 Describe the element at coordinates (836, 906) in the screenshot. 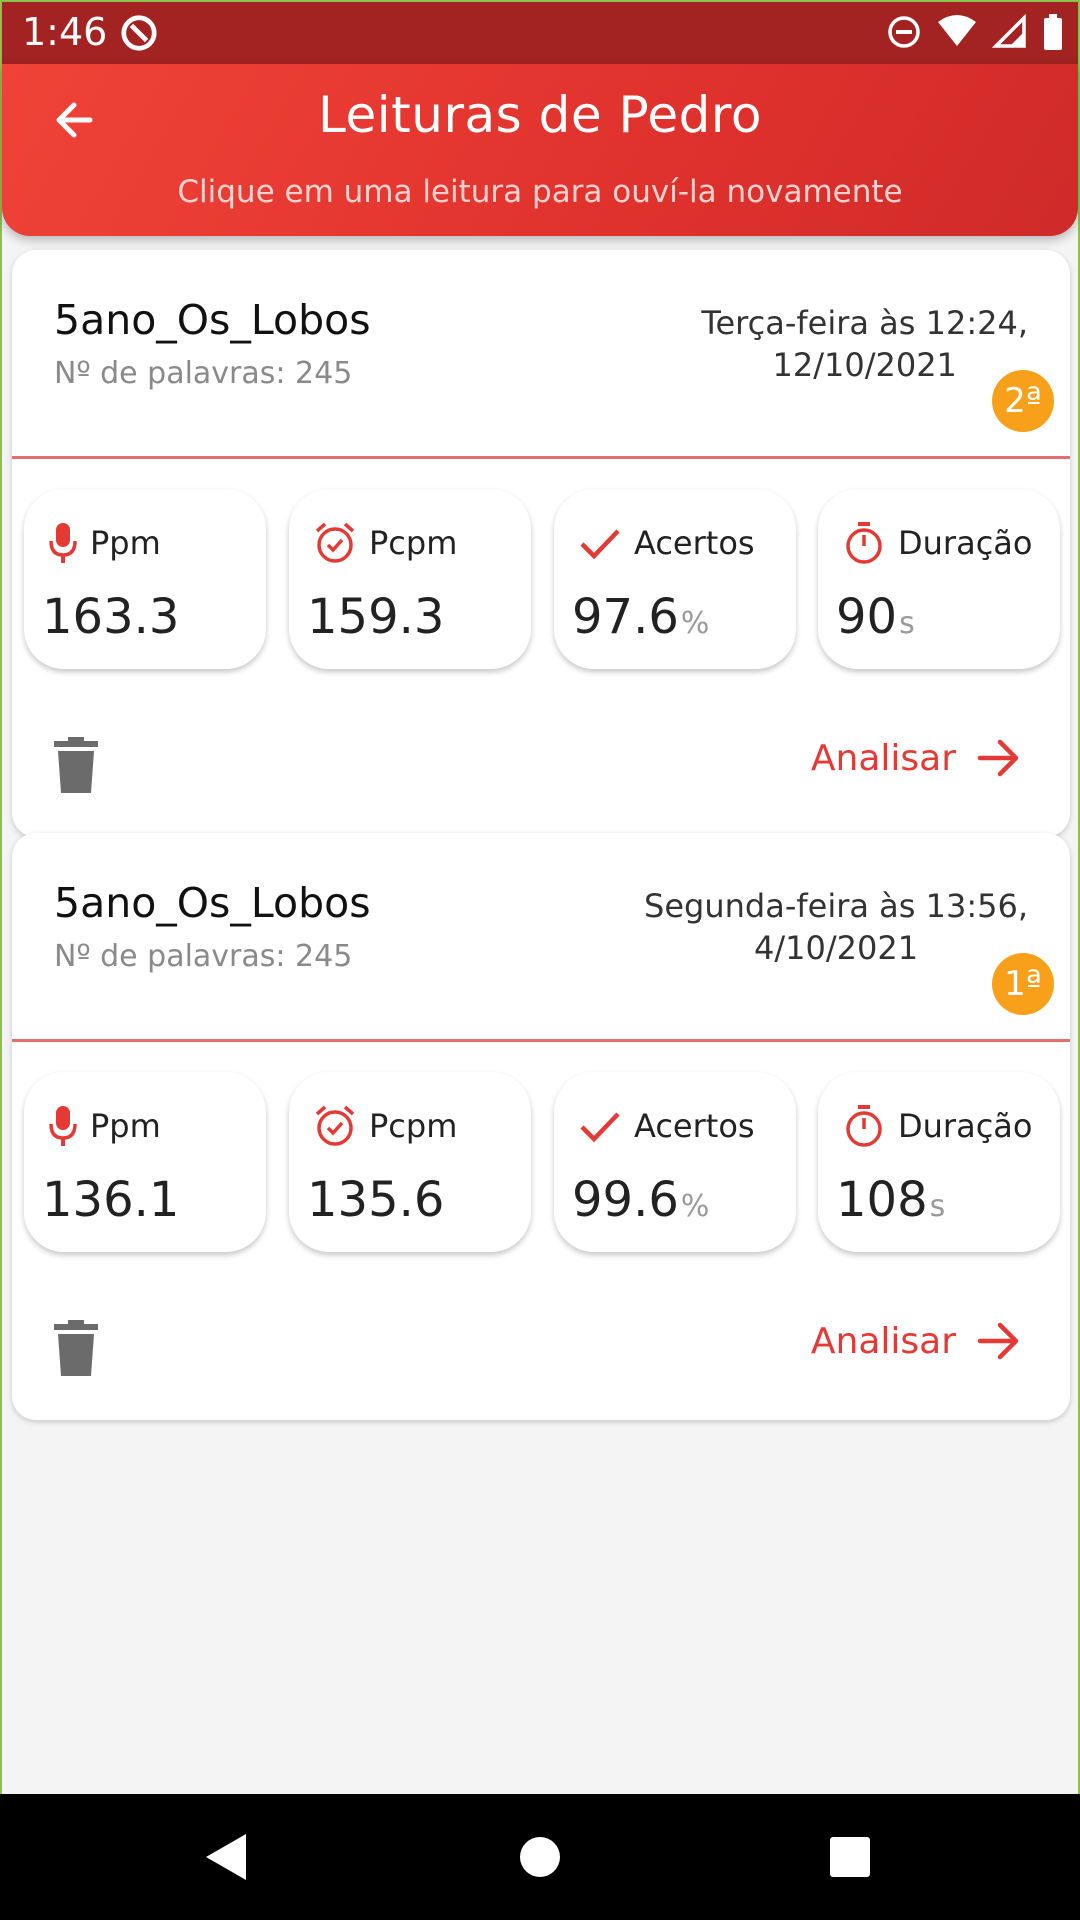

I see `reading-date-line1: Segunda-feira às 13:56,` at that location.